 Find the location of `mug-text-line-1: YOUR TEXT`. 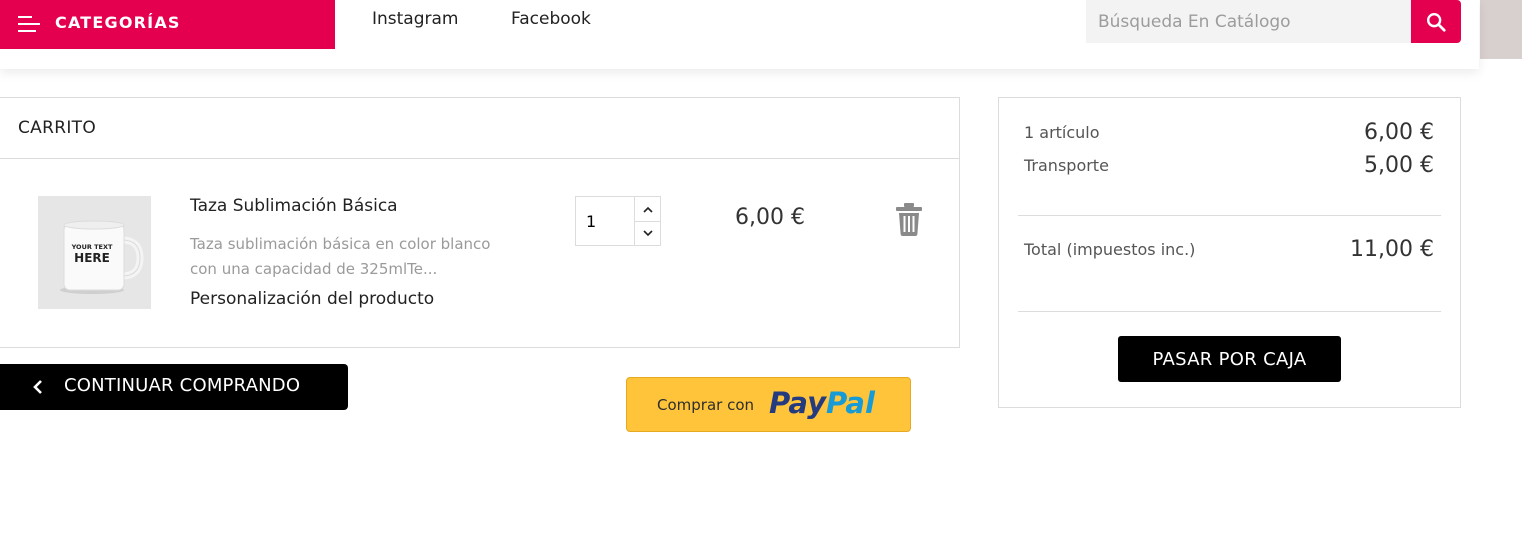

mug-text-line-1: YOUR TEXT is located at coordinates (92, 247).